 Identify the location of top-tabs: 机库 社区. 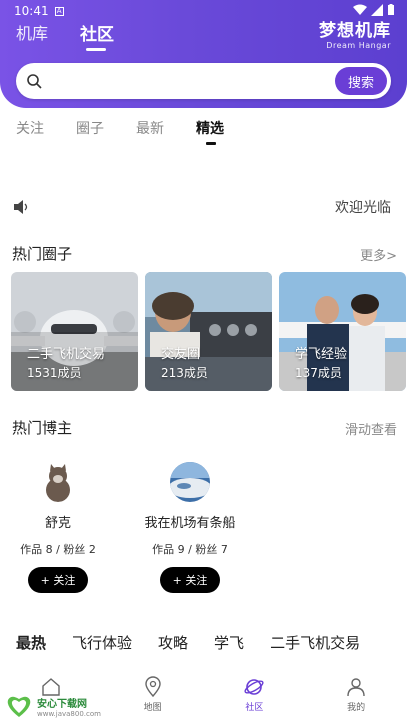
(65, 35).